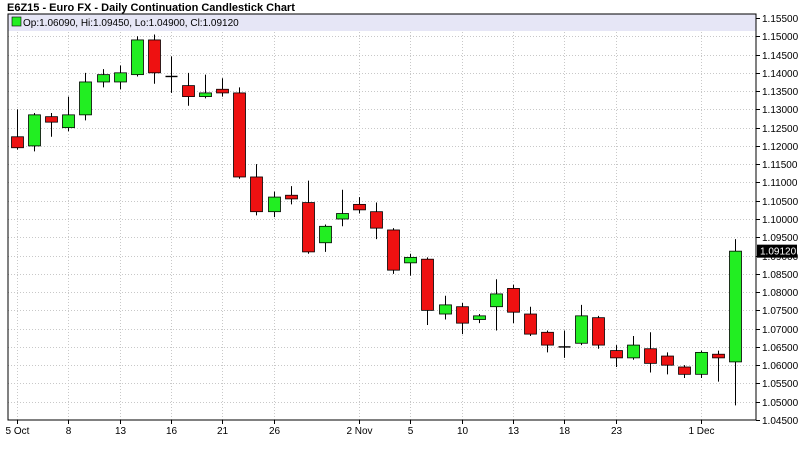 This screenshot has height=459, width=800. Describe the element at coordinates (780, 74) in the screenshot. I see `y-tick-label: 1.14000` at that location.